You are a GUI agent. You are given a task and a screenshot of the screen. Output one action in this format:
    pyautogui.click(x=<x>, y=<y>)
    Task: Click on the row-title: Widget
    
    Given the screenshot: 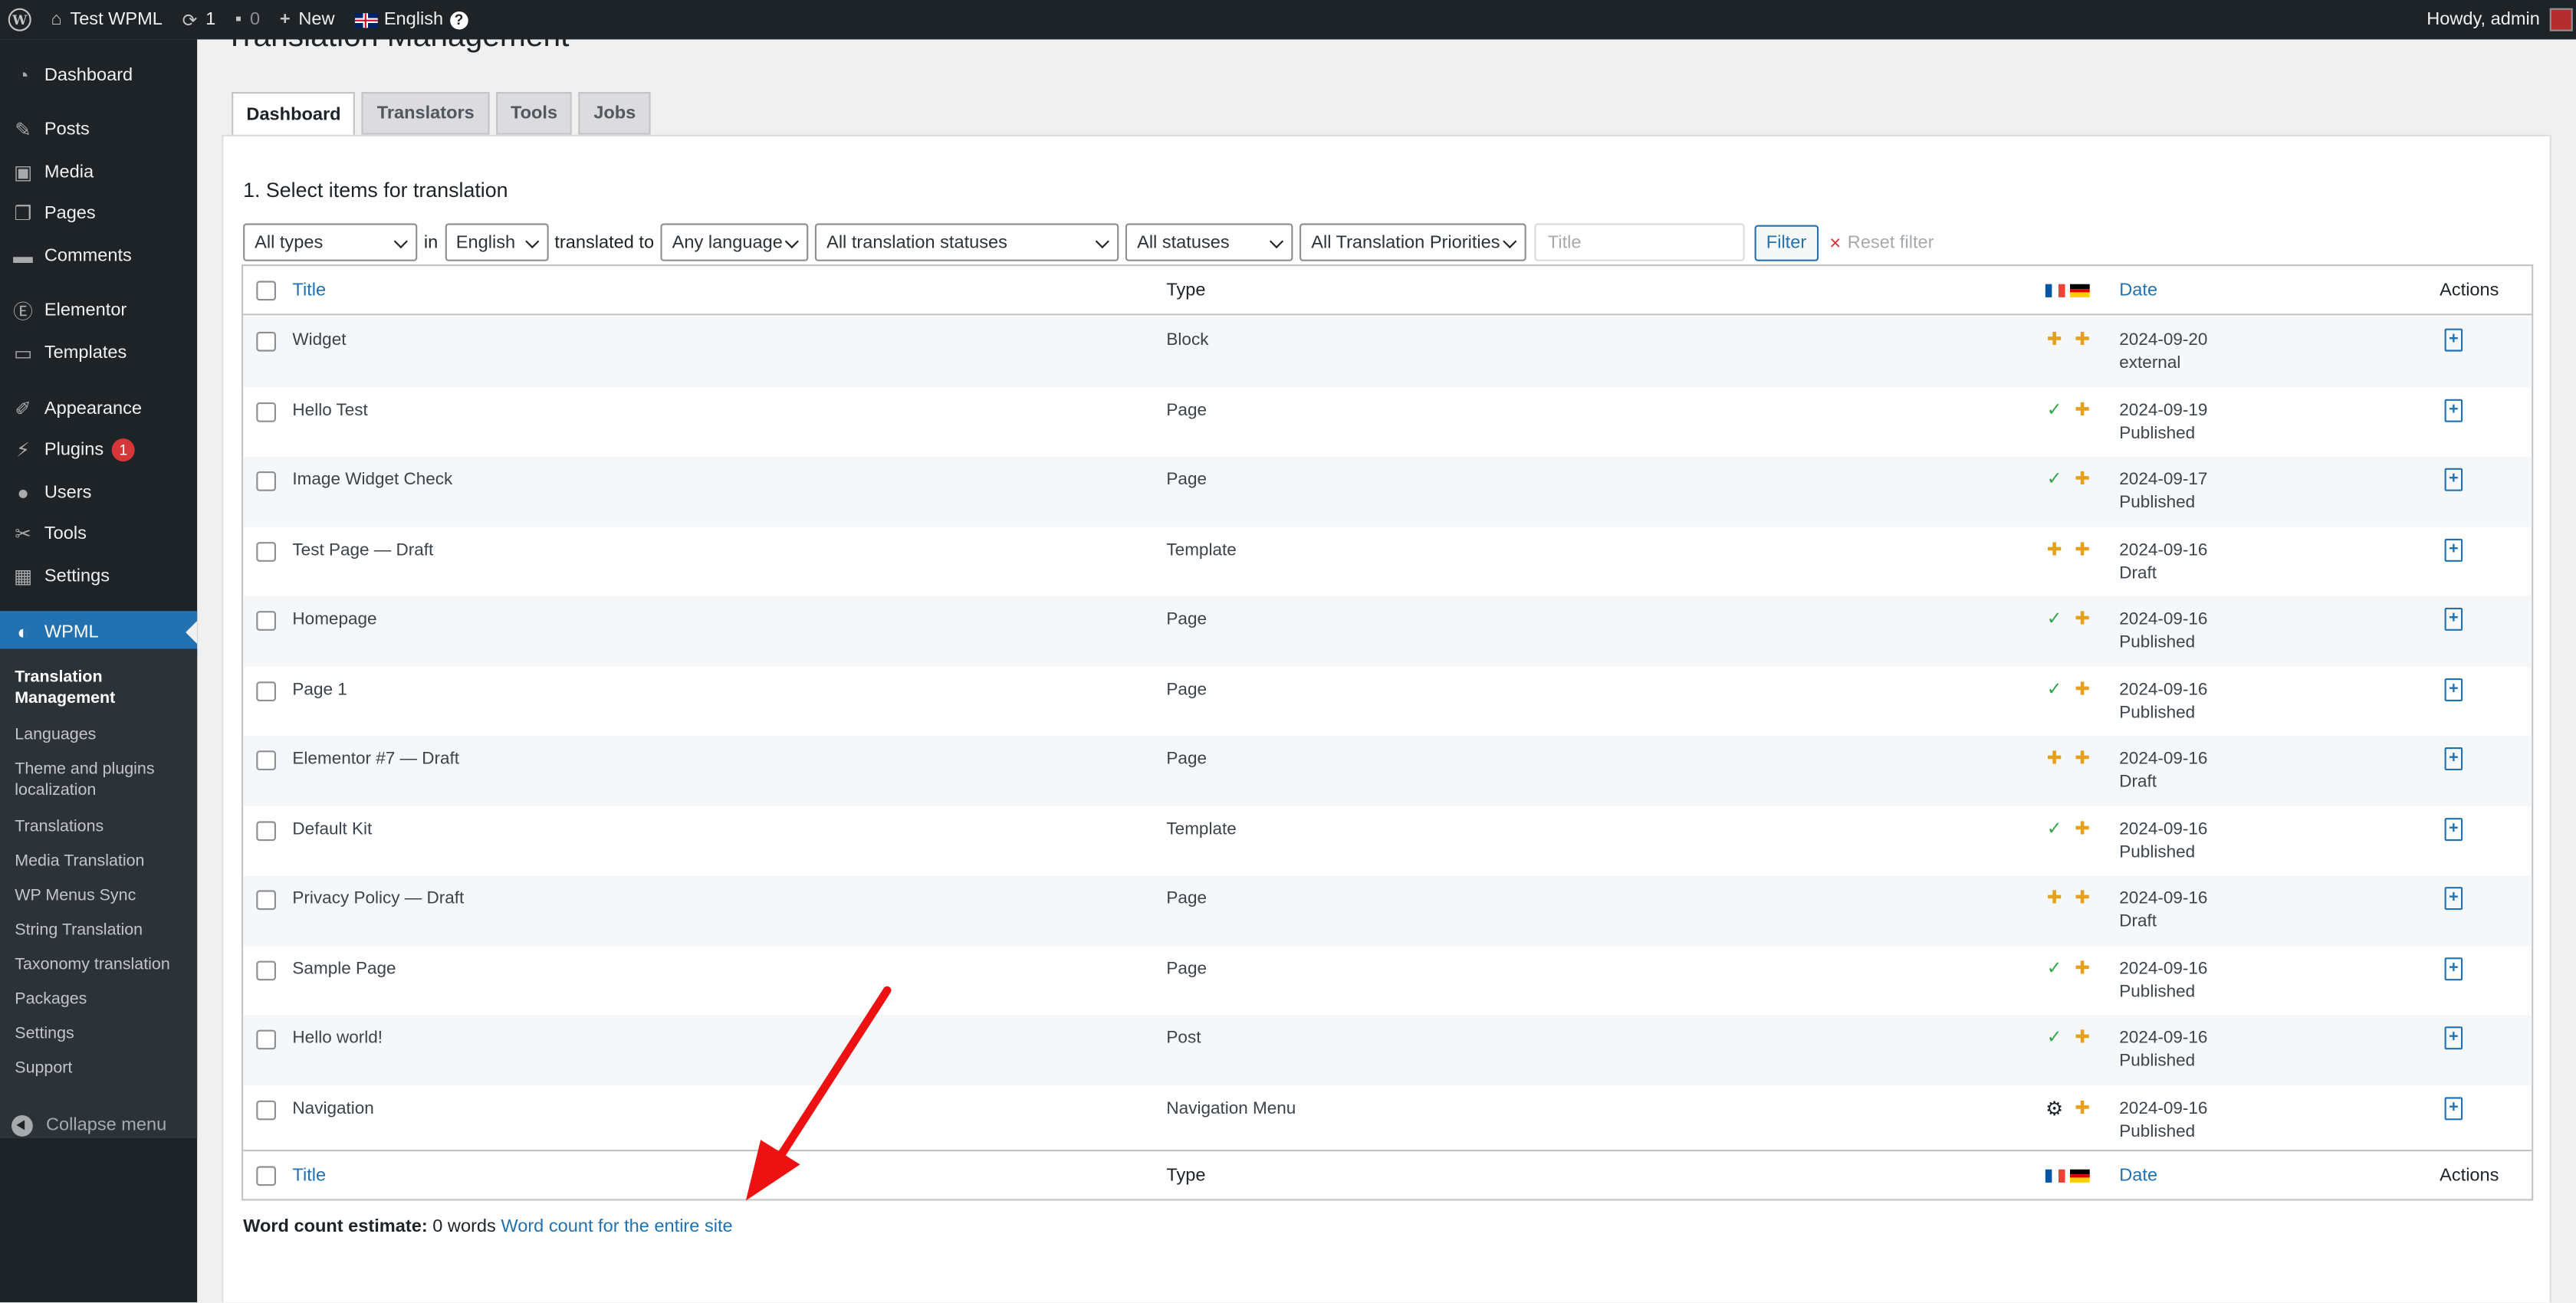 What is the action you would take?
    pyautogui.click(x=319, y=340)
    